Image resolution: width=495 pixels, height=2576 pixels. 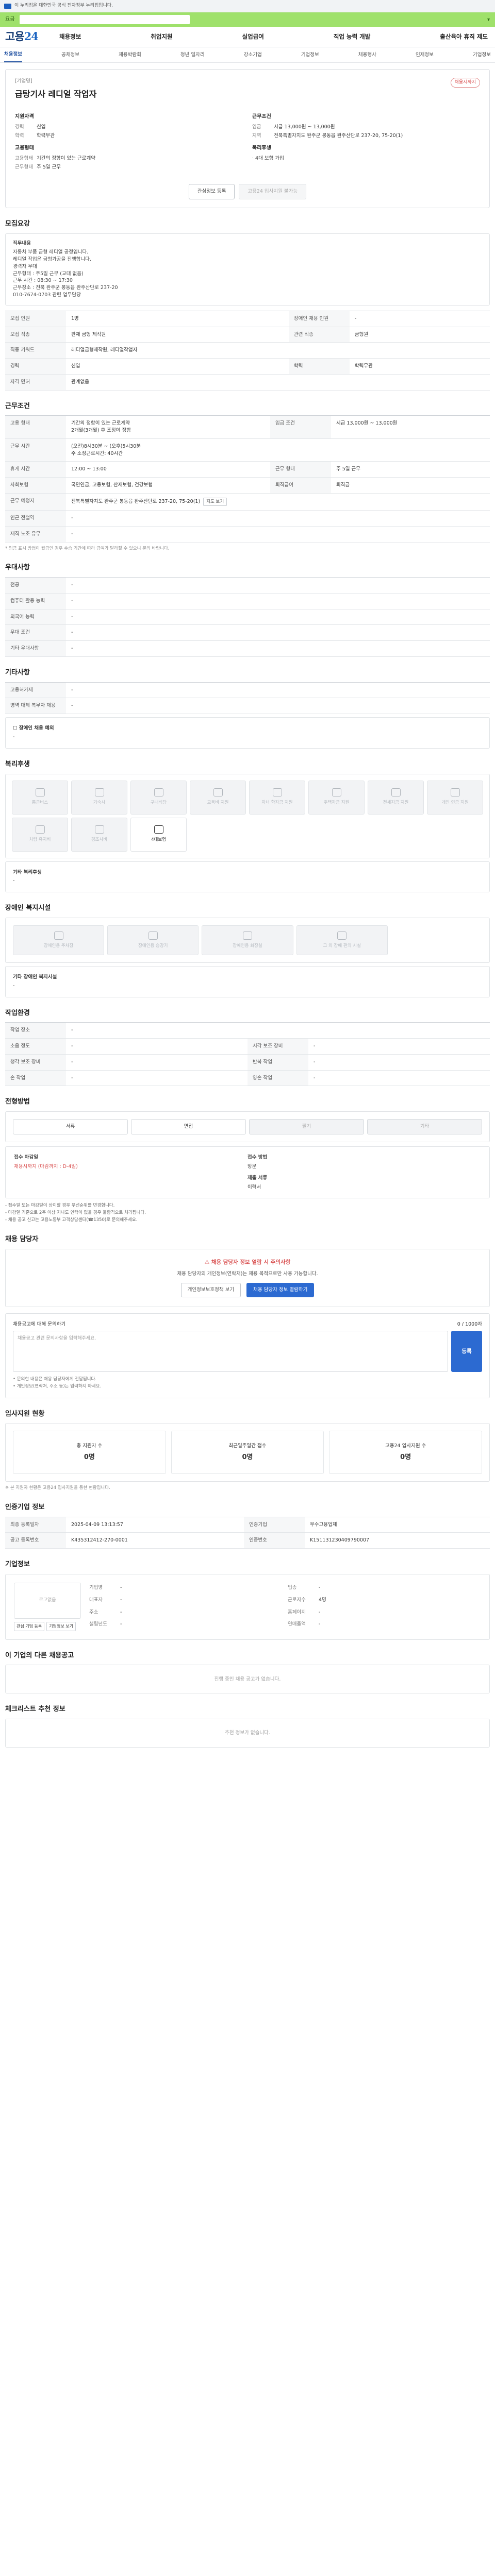 What do you see at coordinates (61, 1626) in the screenshot?
I see `company-detail-button: 기업정보 보기` at bounding box center [61, 1626].